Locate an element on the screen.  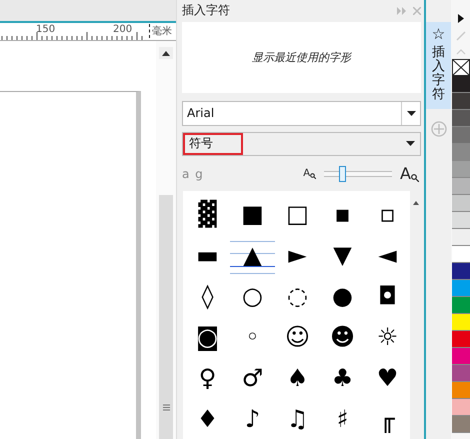
glyph-cell: ► is located at coordinates (297, 254).